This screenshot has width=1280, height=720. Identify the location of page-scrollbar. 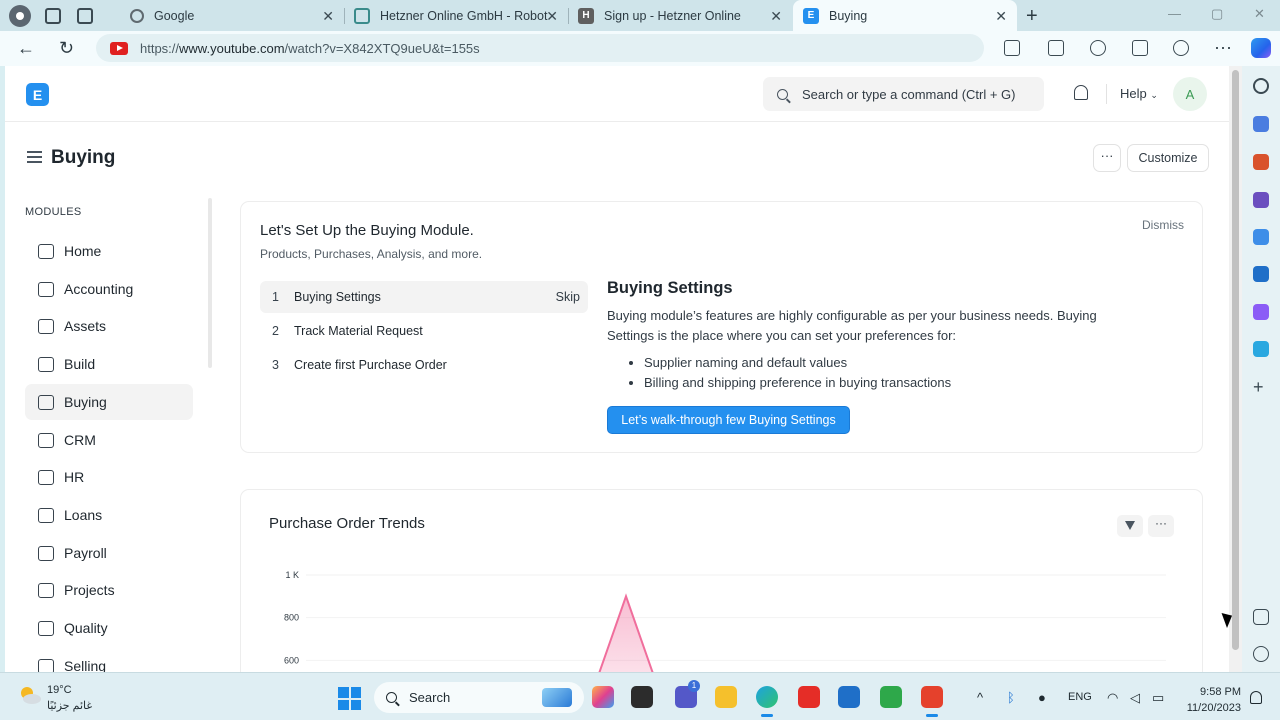
(1235, 369).